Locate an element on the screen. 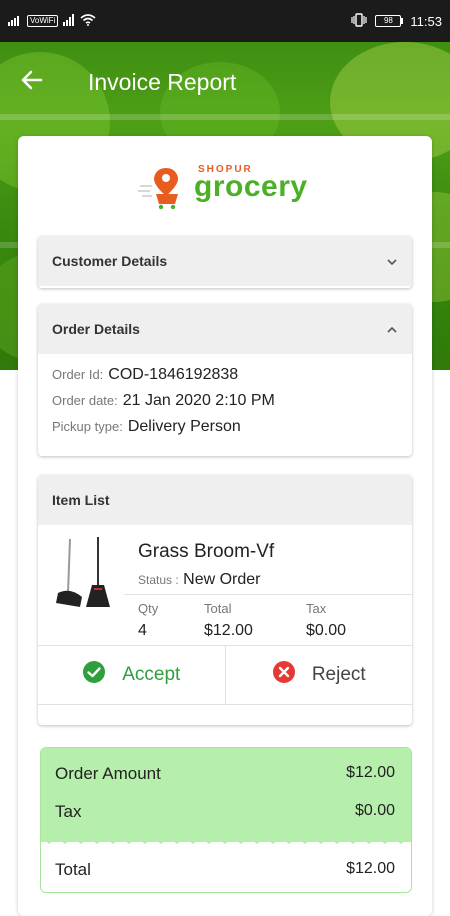 The width and height of the screenshot is (450, 916). divider is located at coordinates (268, 594).